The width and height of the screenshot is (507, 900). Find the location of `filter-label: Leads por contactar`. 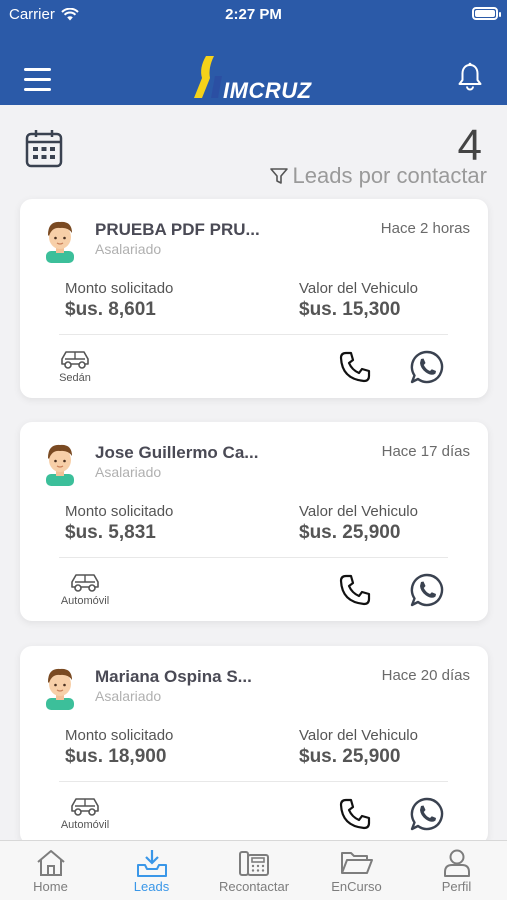

filter-label: Leads por contactar is located at coordinates (389, 175).